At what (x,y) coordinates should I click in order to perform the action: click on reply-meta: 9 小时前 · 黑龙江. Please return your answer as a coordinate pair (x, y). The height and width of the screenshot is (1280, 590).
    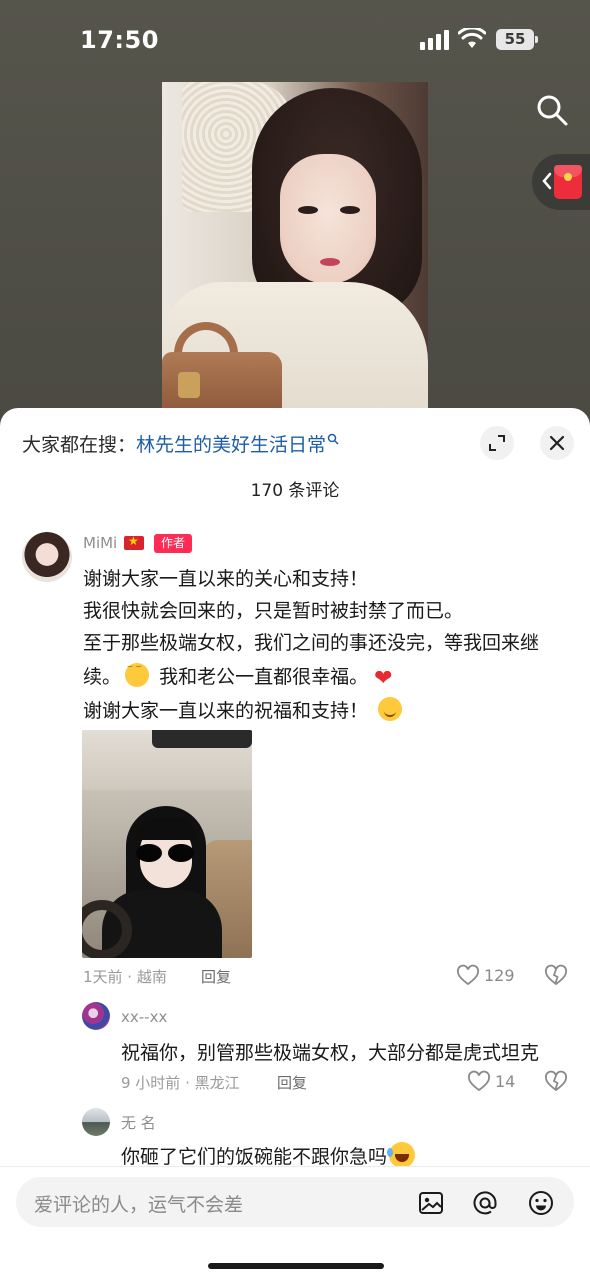
    Looking at the image, I should click on (180, 1083).